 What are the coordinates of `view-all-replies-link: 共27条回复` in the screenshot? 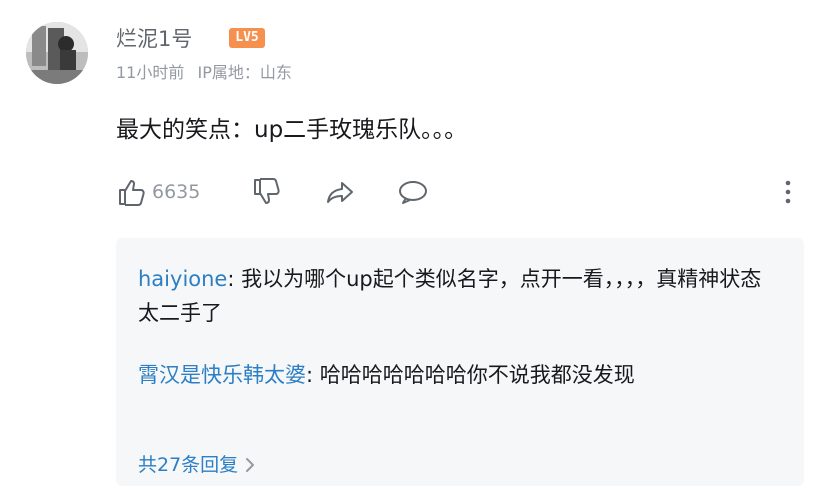 It's located at (197, 465).